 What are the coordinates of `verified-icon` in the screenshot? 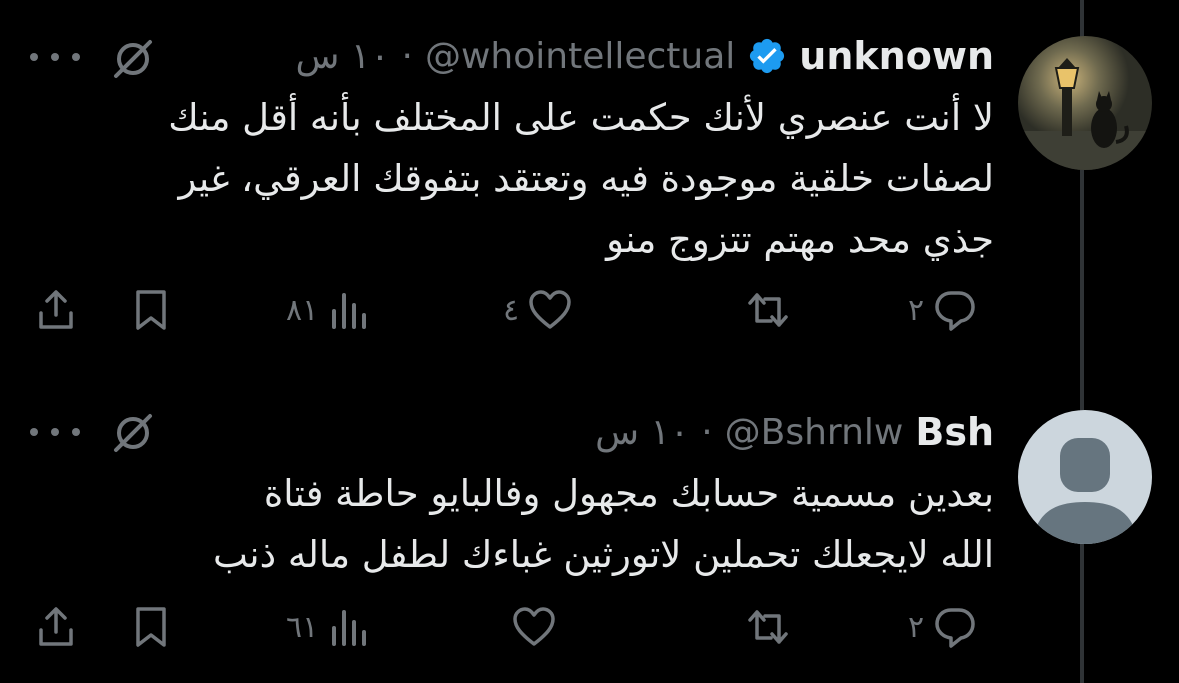 It's located at (767, 56).